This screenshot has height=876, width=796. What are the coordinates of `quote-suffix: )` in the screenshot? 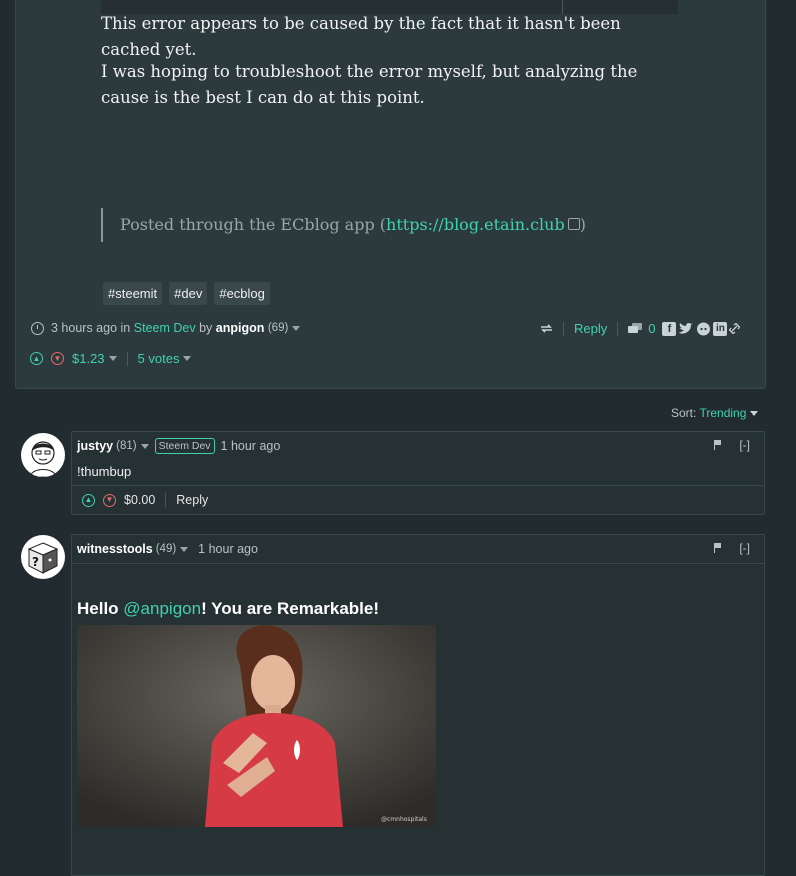 It's located at (582, 224).